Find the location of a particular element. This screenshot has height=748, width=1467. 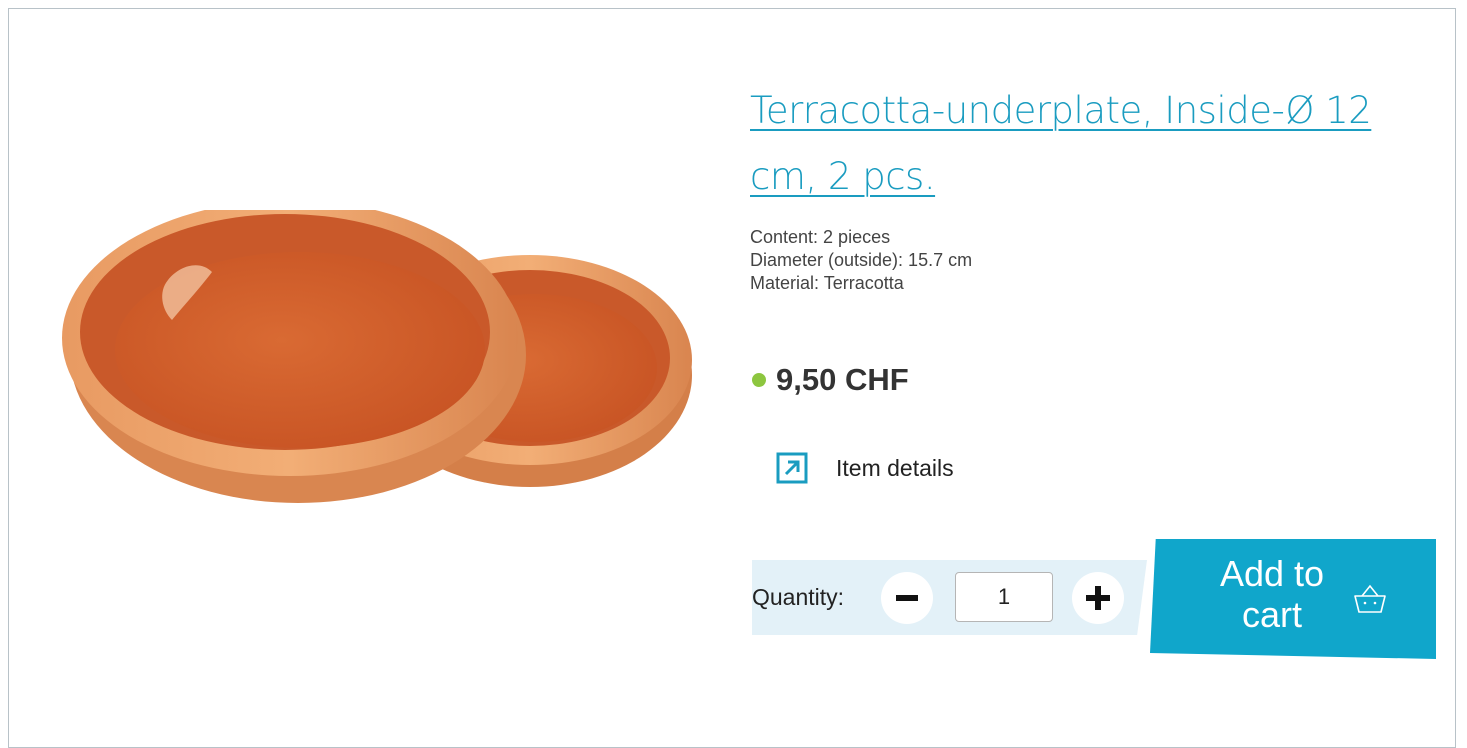

add-to-cart-button: Add to cart is located at coordinates (1293, 599).